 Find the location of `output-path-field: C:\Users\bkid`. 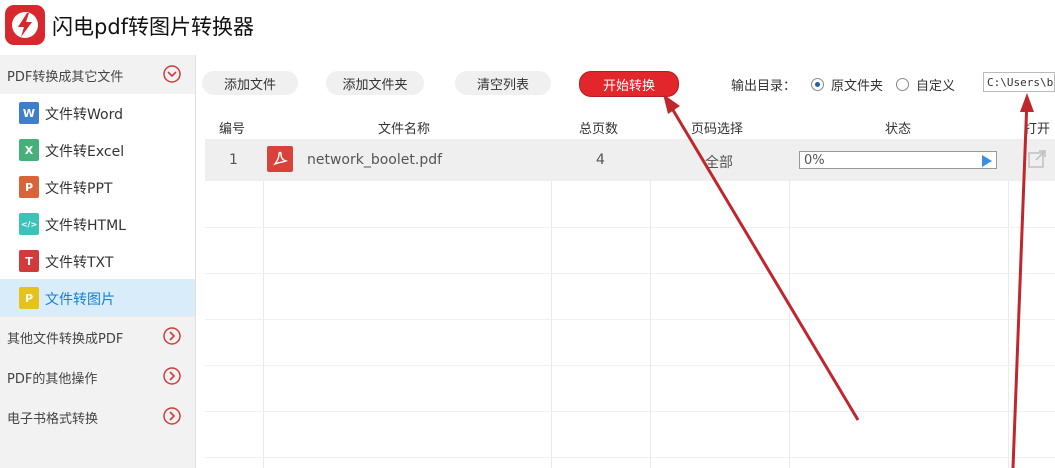

output-path-field: C:\Users\bkid is located at coordinates (1019, 82).